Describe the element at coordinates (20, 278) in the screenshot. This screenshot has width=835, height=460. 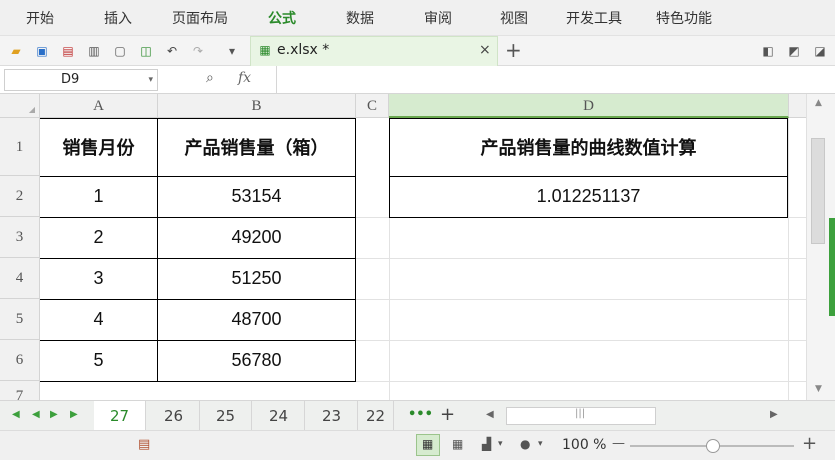
I see `row-header-4: 4` at that location.